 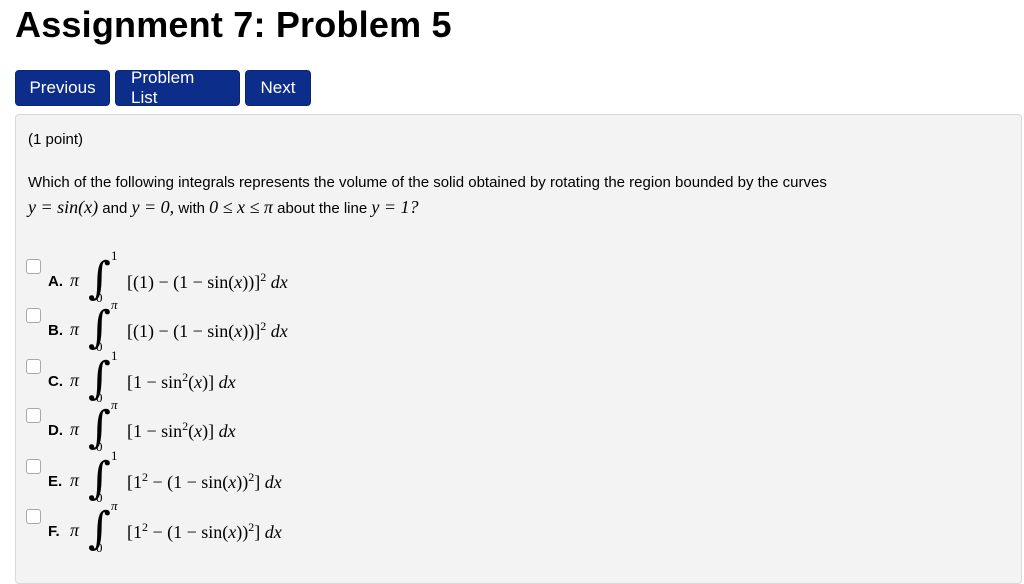 I want to click on option-label: B., so click(x=55, y=330).